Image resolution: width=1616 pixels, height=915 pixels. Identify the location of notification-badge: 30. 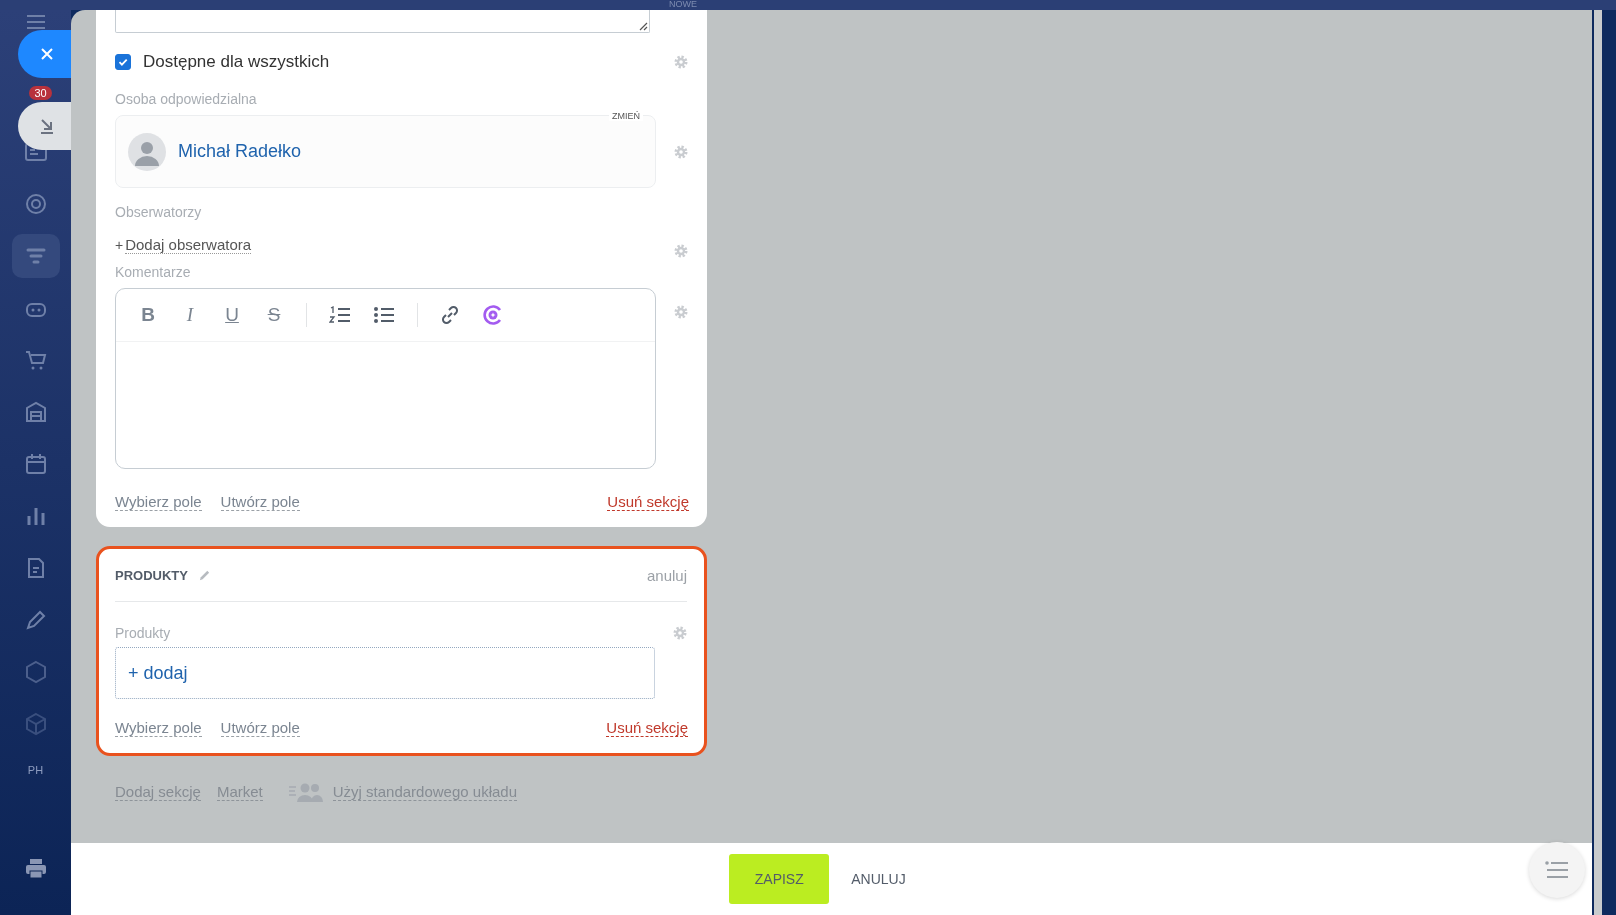
(40, 93).